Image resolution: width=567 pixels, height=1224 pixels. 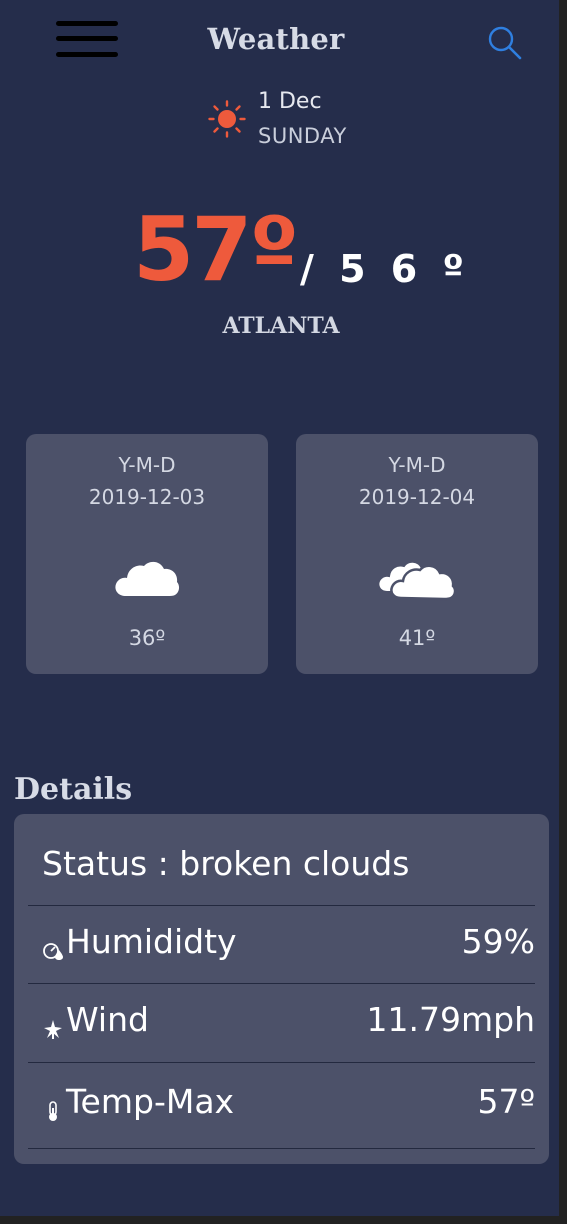 I want to click on date-day: 1 Dec, so click(x=290, y=101).